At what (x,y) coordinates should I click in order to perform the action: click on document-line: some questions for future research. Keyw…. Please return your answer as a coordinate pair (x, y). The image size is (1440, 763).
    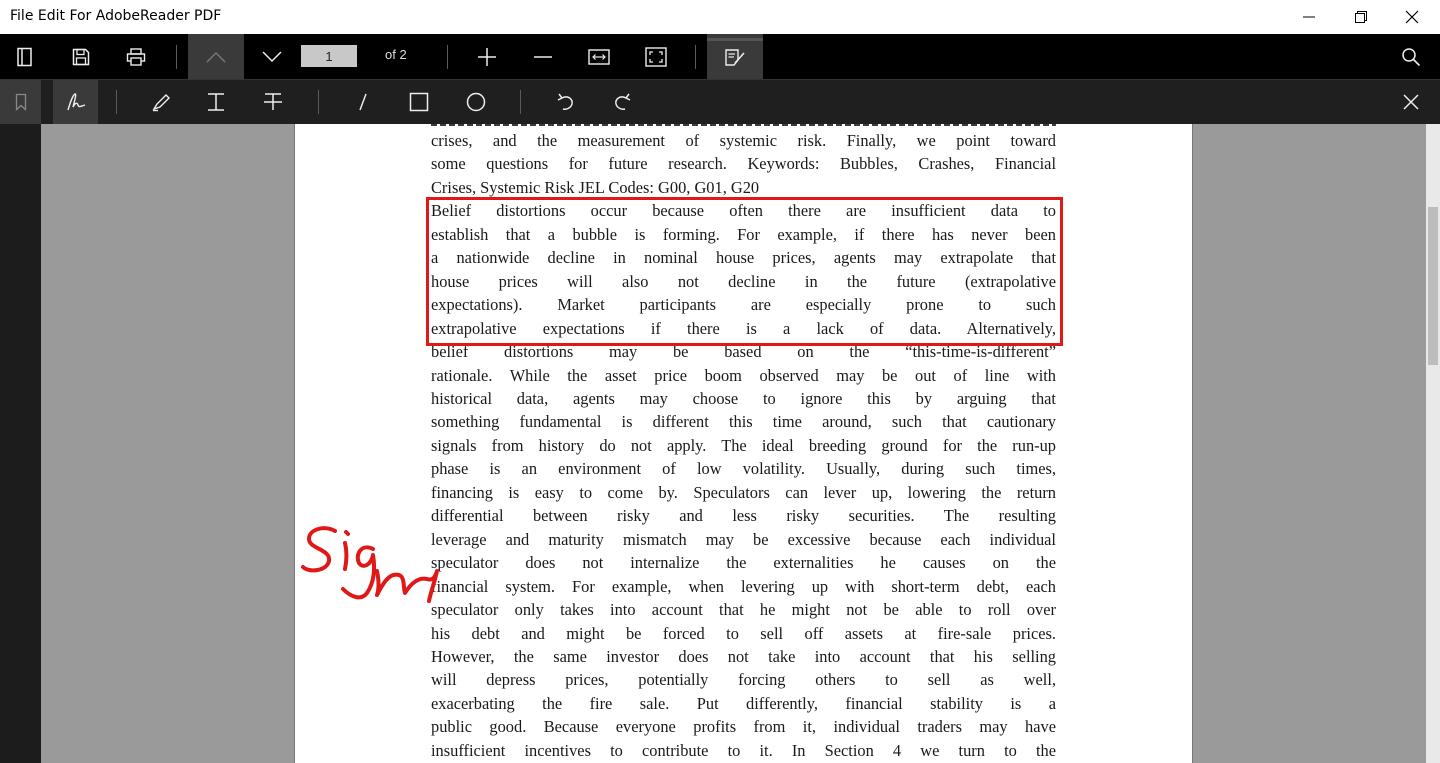
    Looking at the image, I should click on (743, 164).